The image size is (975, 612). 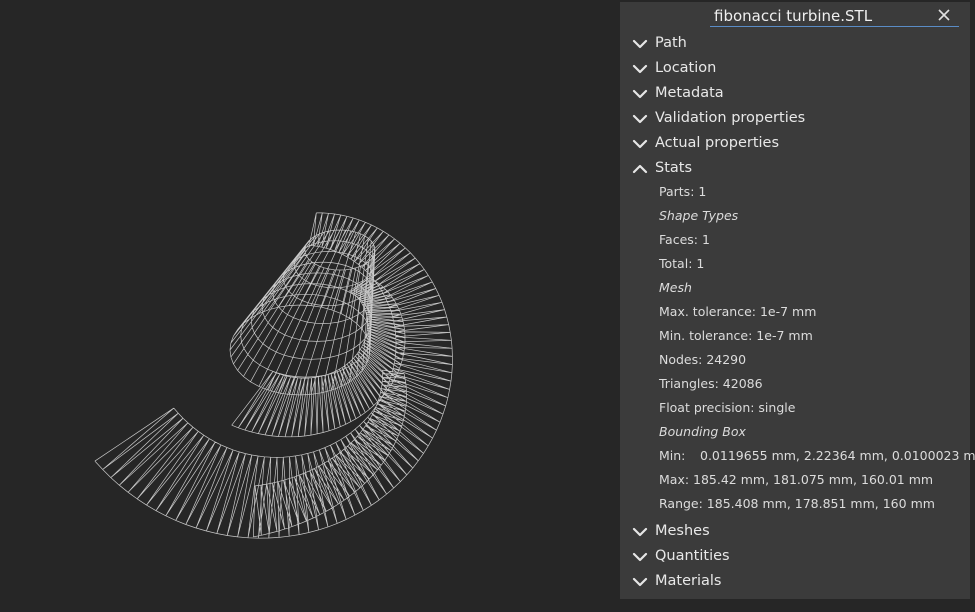 I want to click on section-meshes: Meshes, so click(x=795, y=530).